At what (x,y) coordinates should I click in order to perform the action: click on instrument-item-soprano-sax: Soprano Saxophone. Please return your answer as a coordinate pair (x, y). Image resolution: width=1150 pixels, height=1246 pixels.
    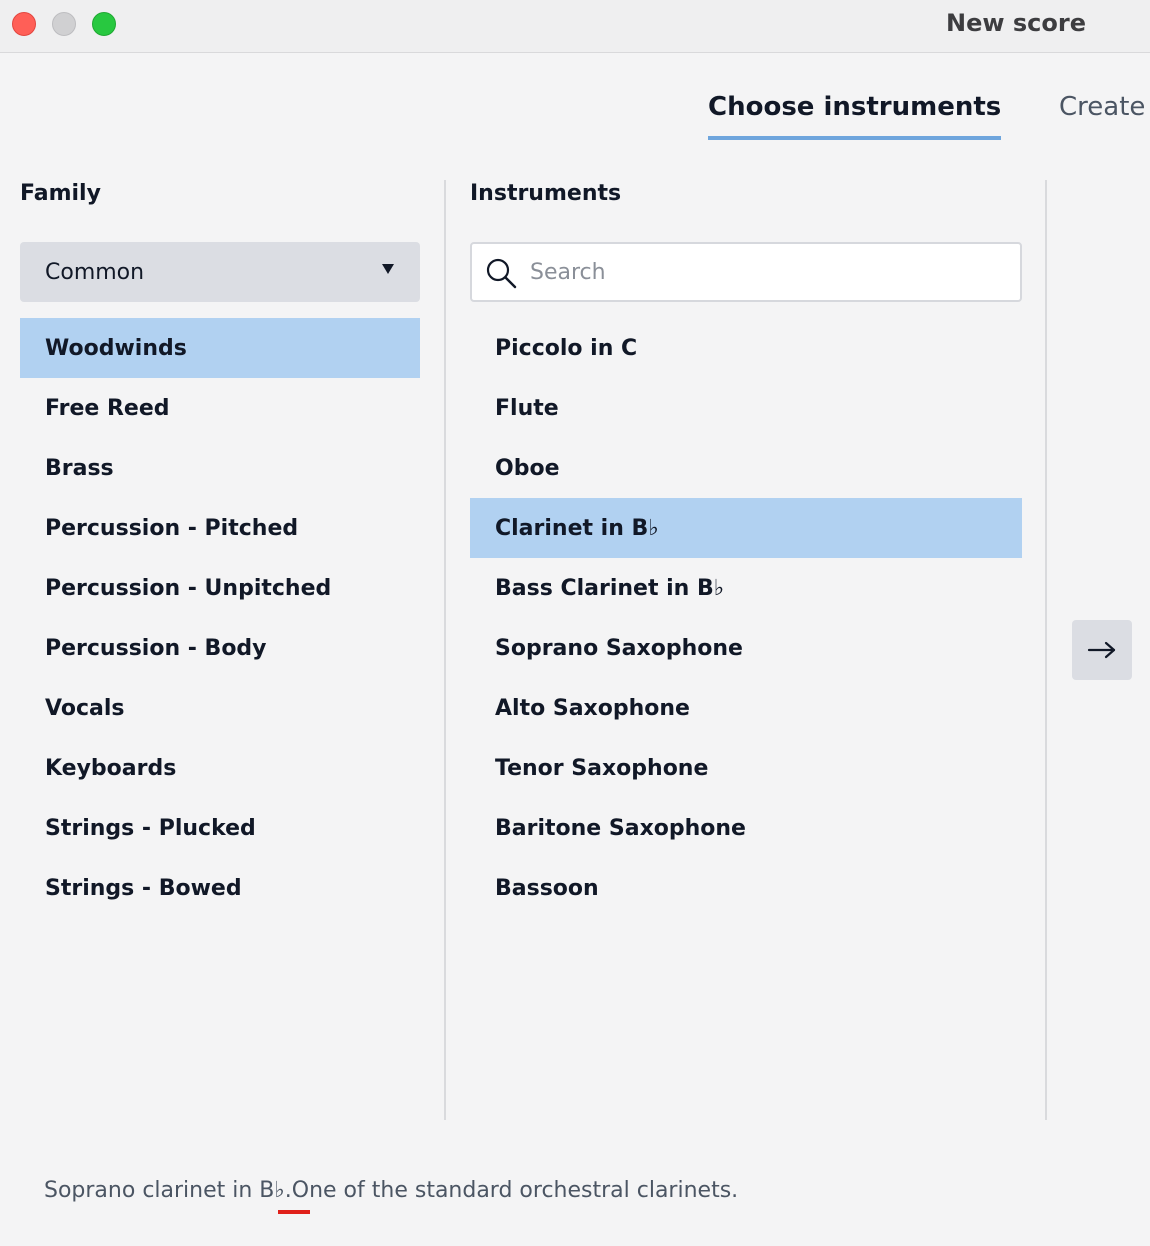
    Looking at the image, I should click on (746, 648).